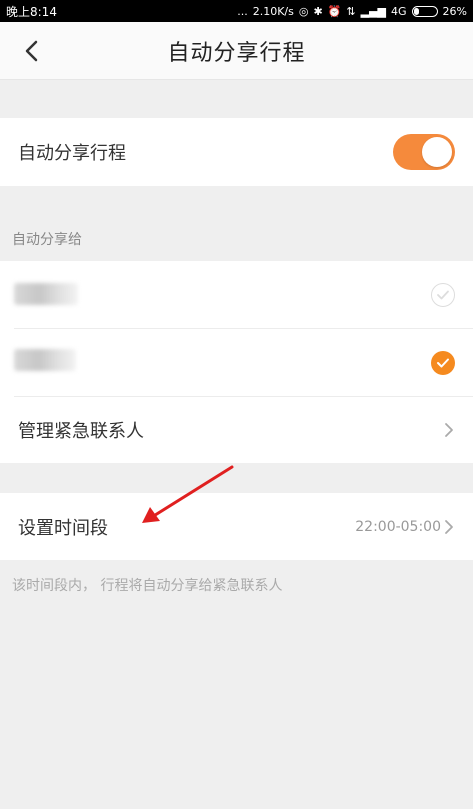  I want to click on status-speed: 2.10K/s, so click(273, 11).